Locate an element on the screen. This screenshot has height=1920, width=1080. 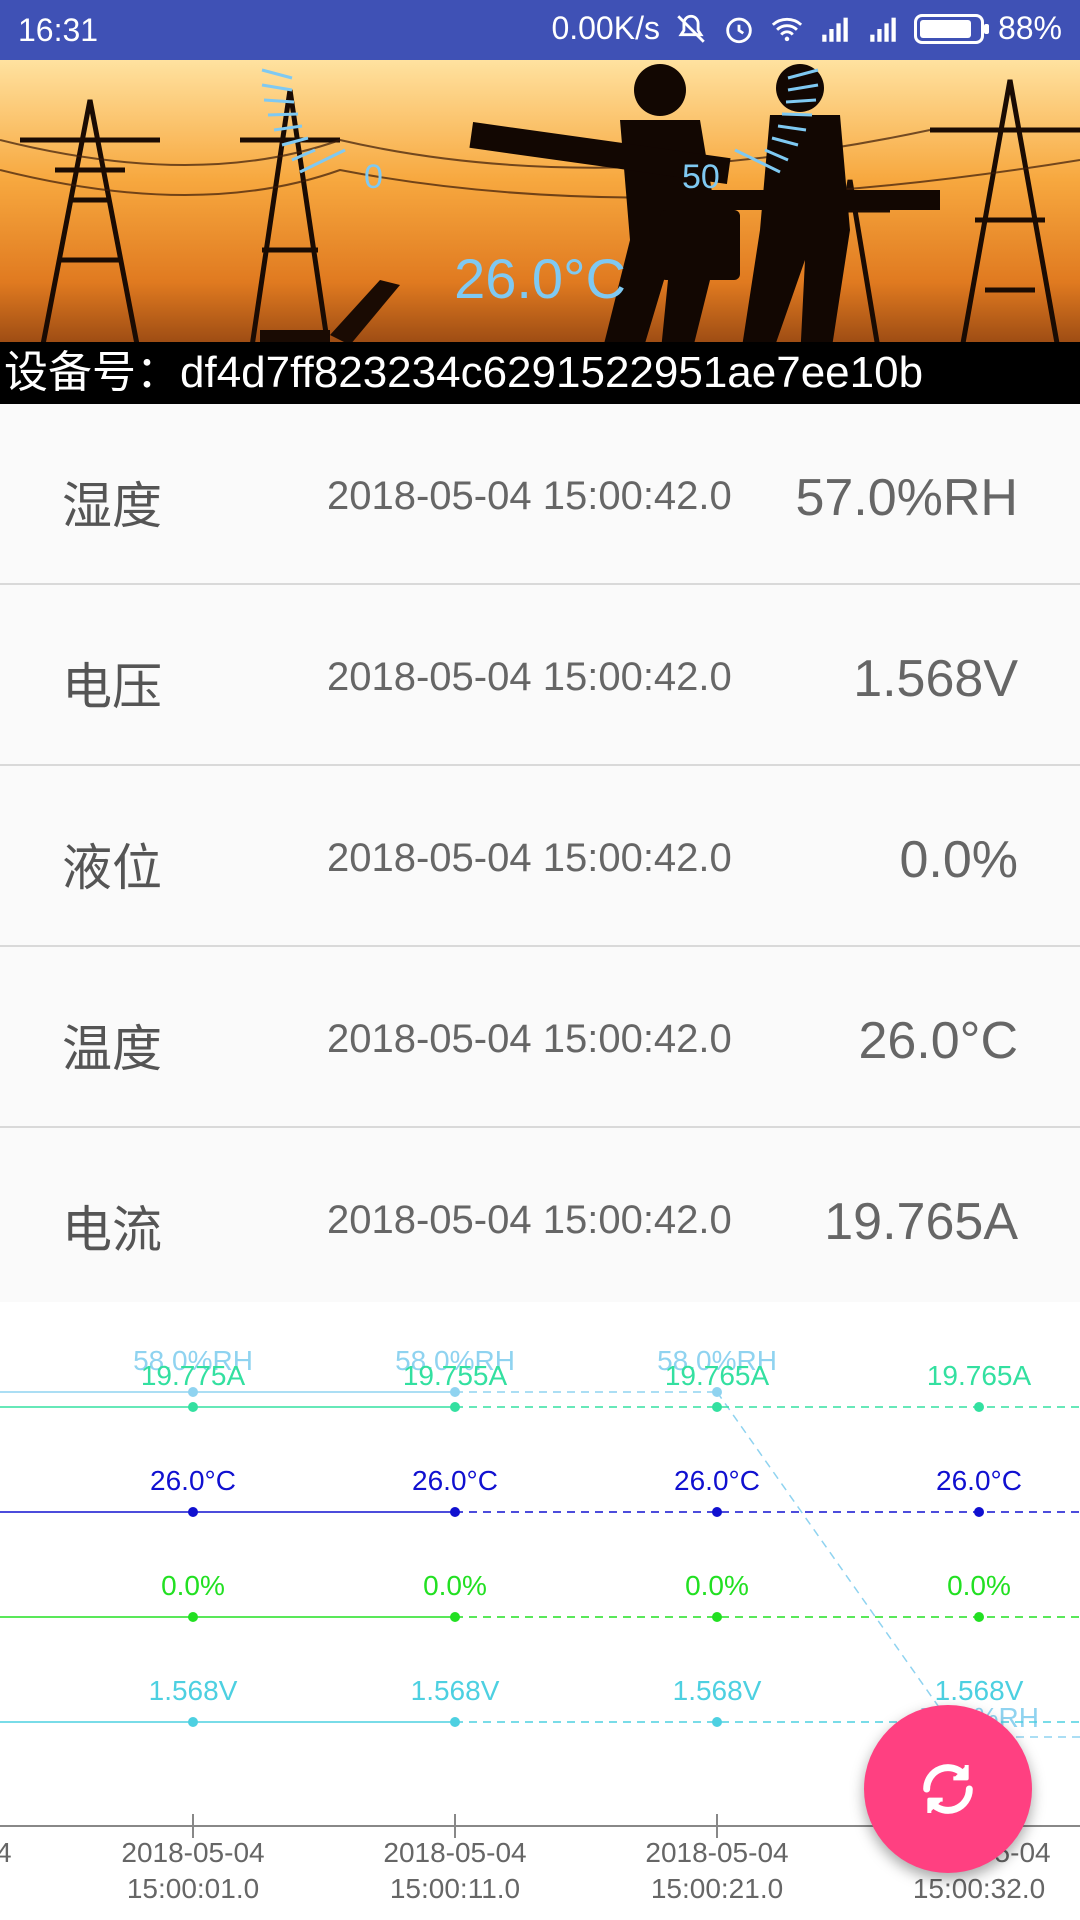
gauge-value: 26.0°C is located at coordinates (540, 278).